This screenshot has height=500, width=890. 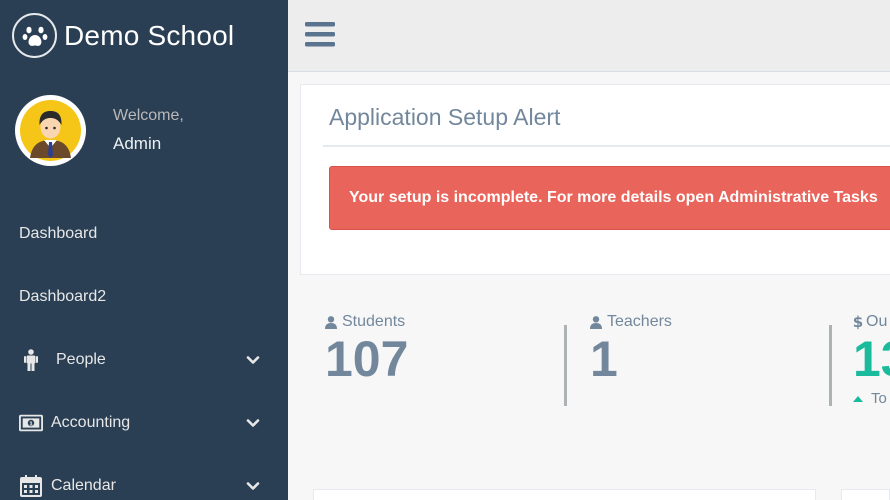 I want to click on welcome-block: Welcome, Admin, so click(x=148, y=130).